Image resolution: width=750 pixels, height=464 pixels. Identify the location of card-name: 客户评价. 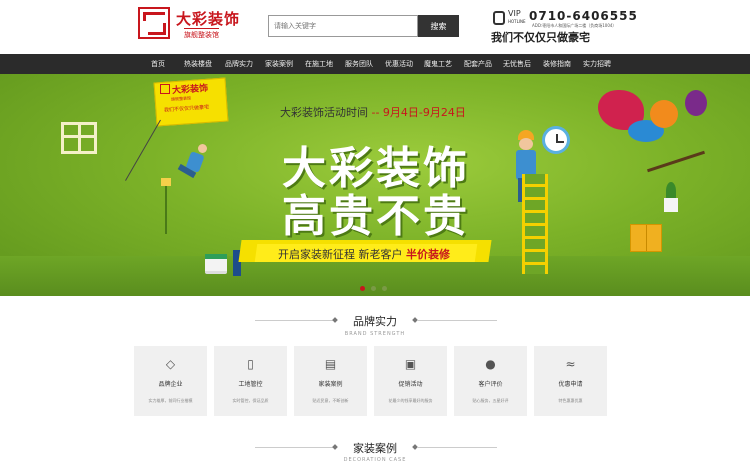
(490, 384).